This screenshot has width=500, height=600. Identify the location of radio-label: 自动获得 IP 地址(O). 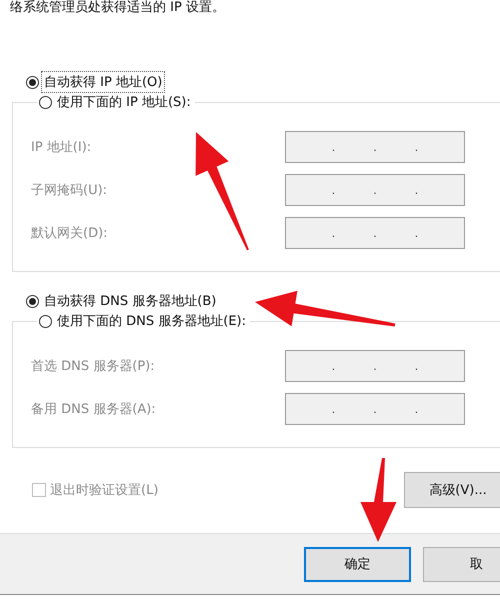
(103, 82).